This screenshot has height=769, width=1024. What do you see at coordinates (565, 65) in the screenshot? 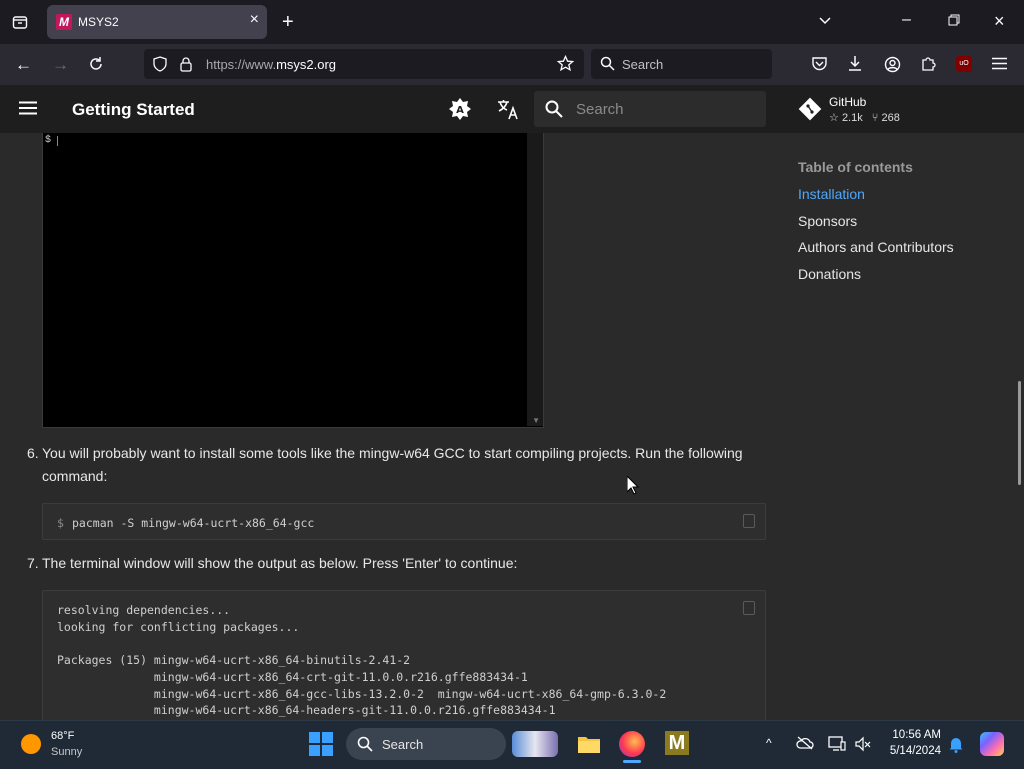
I see `bookmark-star-icon` at bounding box center [565, 65].